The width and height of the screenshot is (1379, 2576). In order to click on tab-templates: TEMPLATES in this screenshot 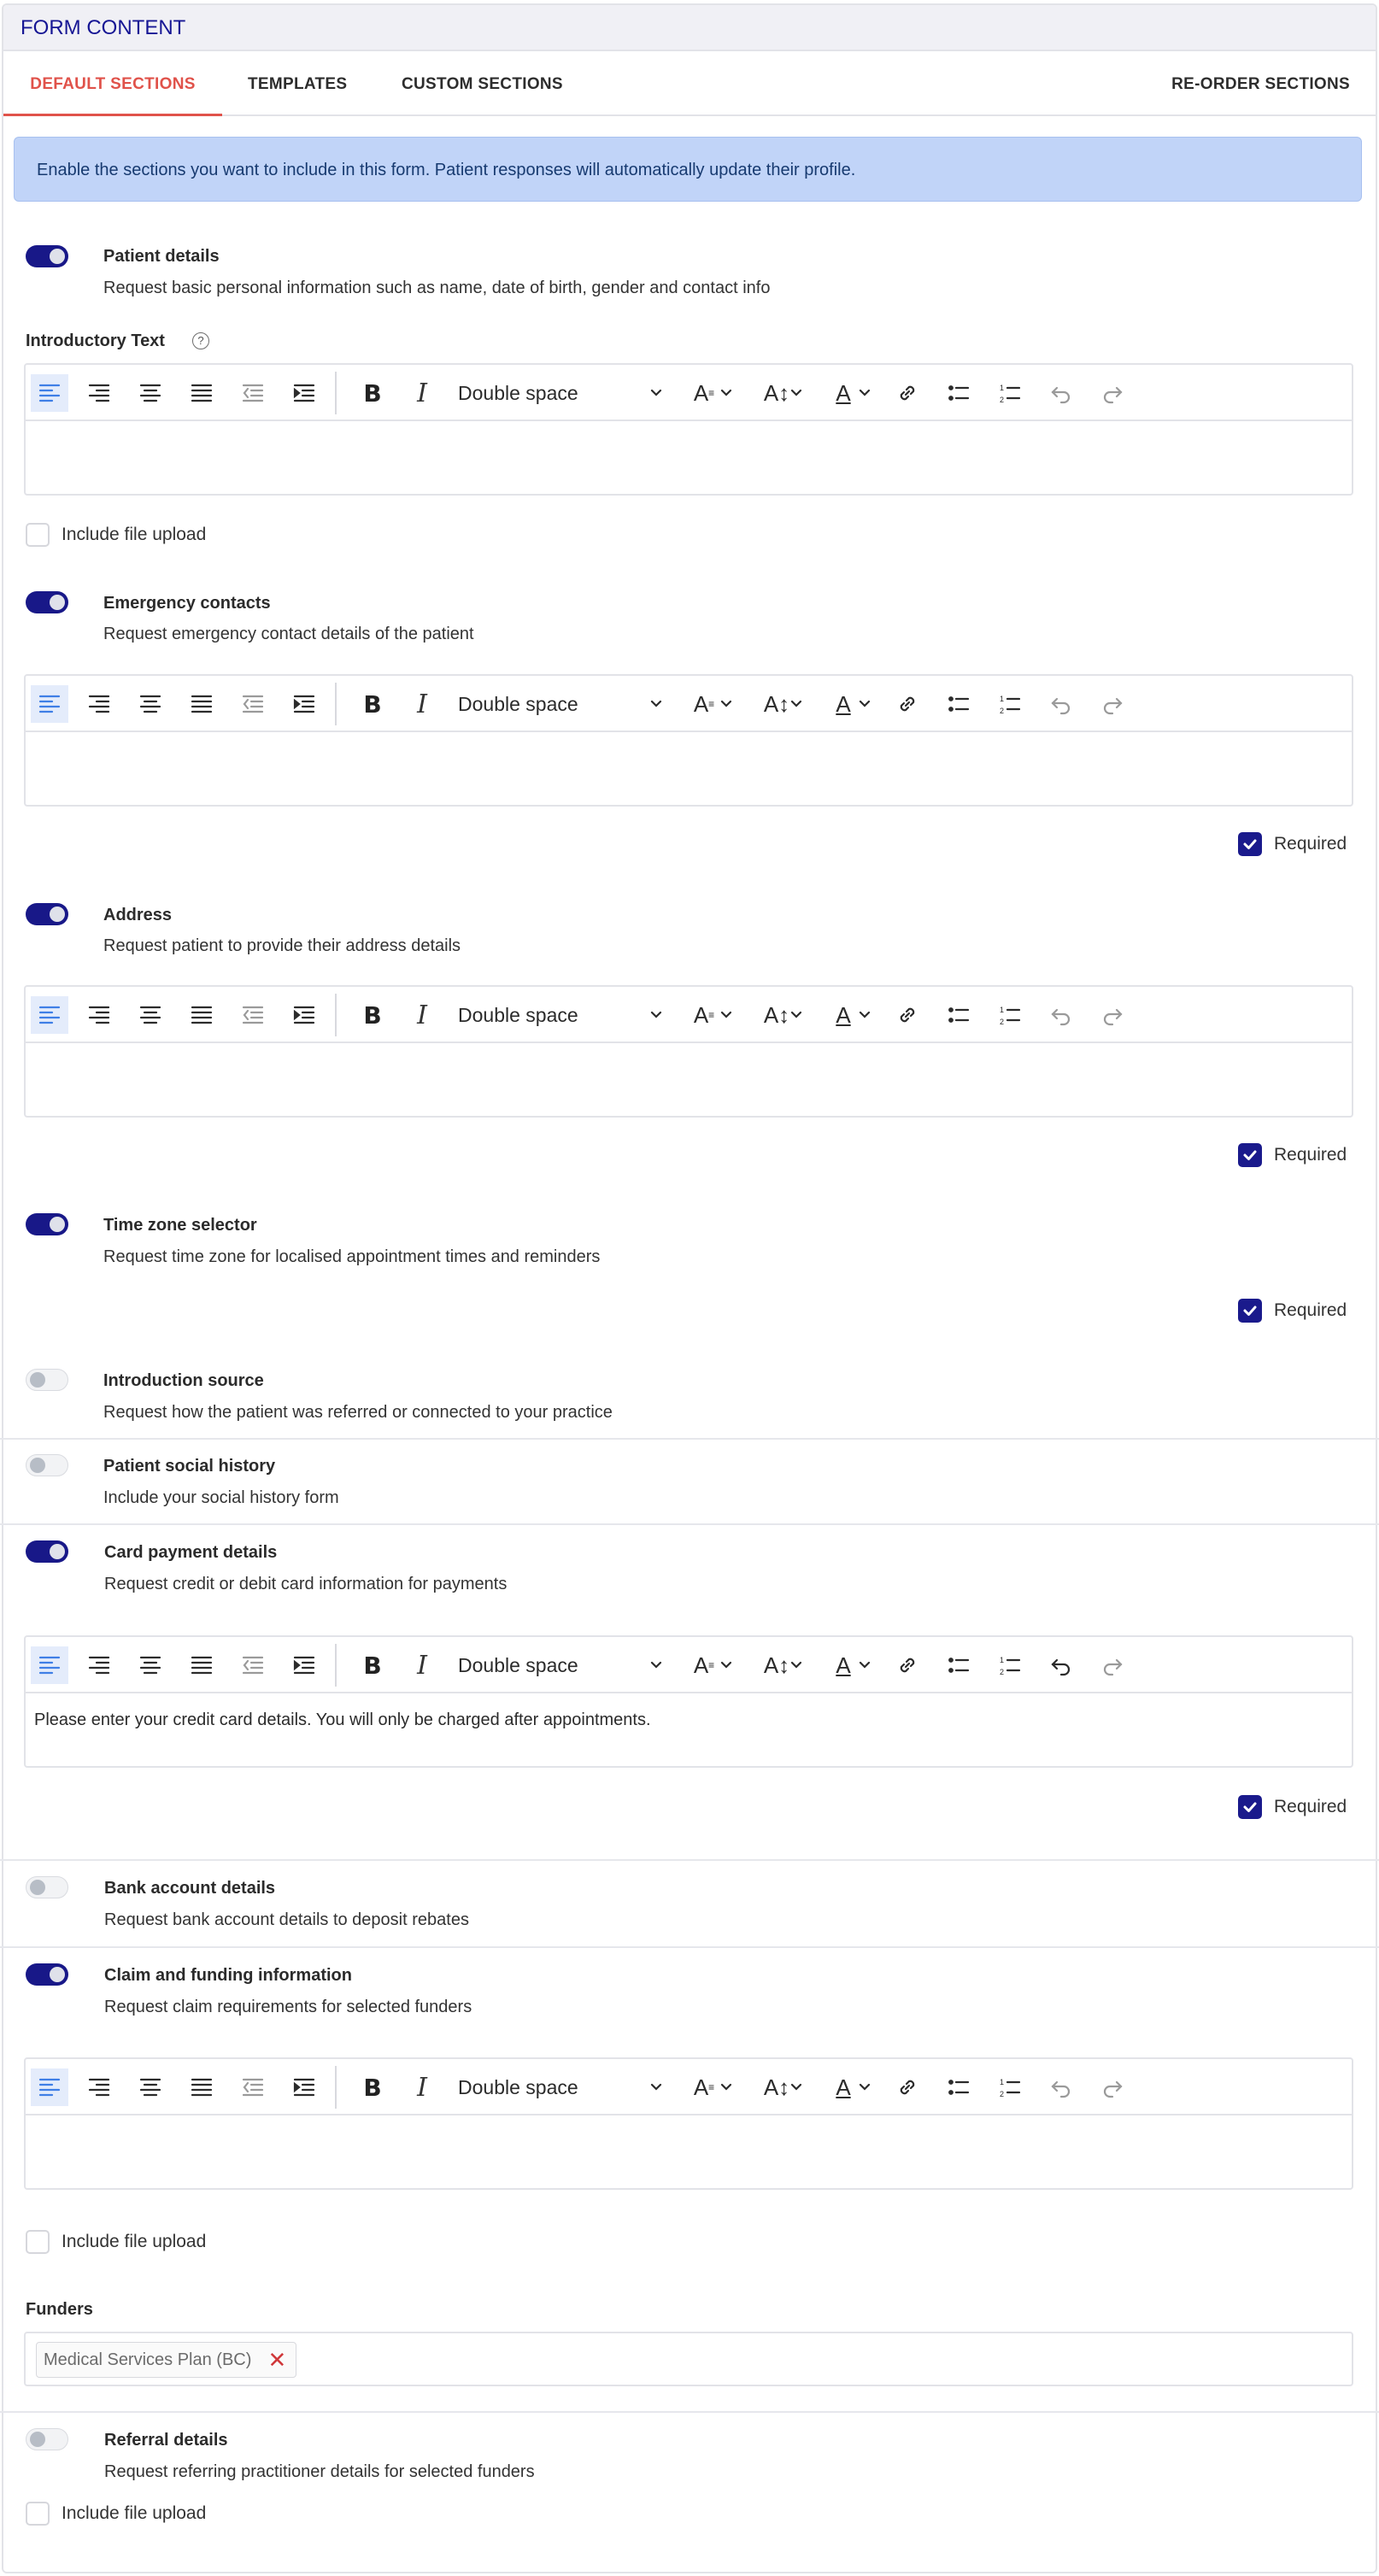, I will do `click(297, 84)`.